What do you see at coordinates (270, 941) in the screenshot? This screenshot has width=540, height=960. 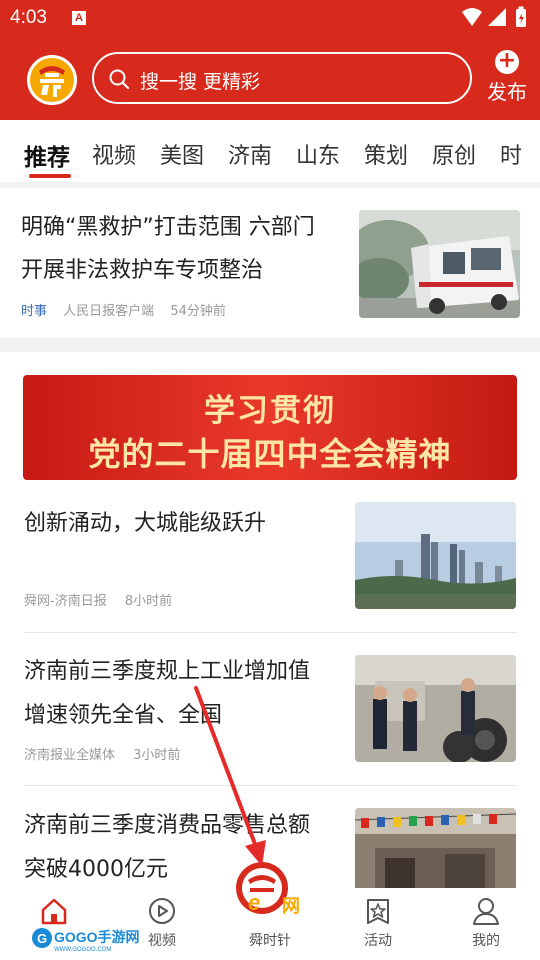 I see `nav-center-label: 舜时针` at bounding box center [270, 941].